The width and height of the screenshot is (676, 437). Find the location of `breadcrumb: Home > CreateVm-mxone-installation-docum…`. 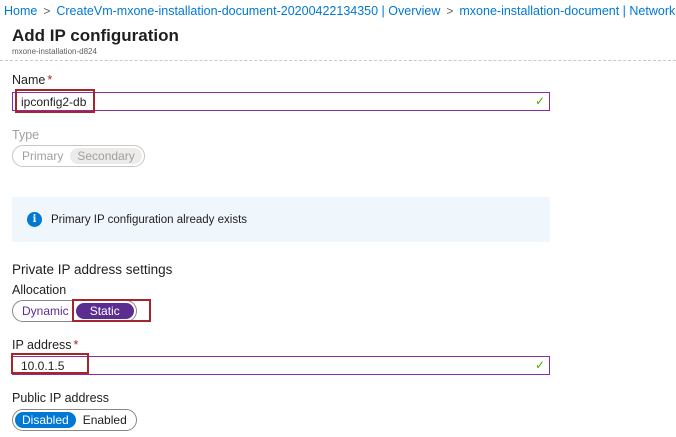

breadcrumb: Home > CreateVm-mxone-installation-docum… is located at coordinates (340, 11).